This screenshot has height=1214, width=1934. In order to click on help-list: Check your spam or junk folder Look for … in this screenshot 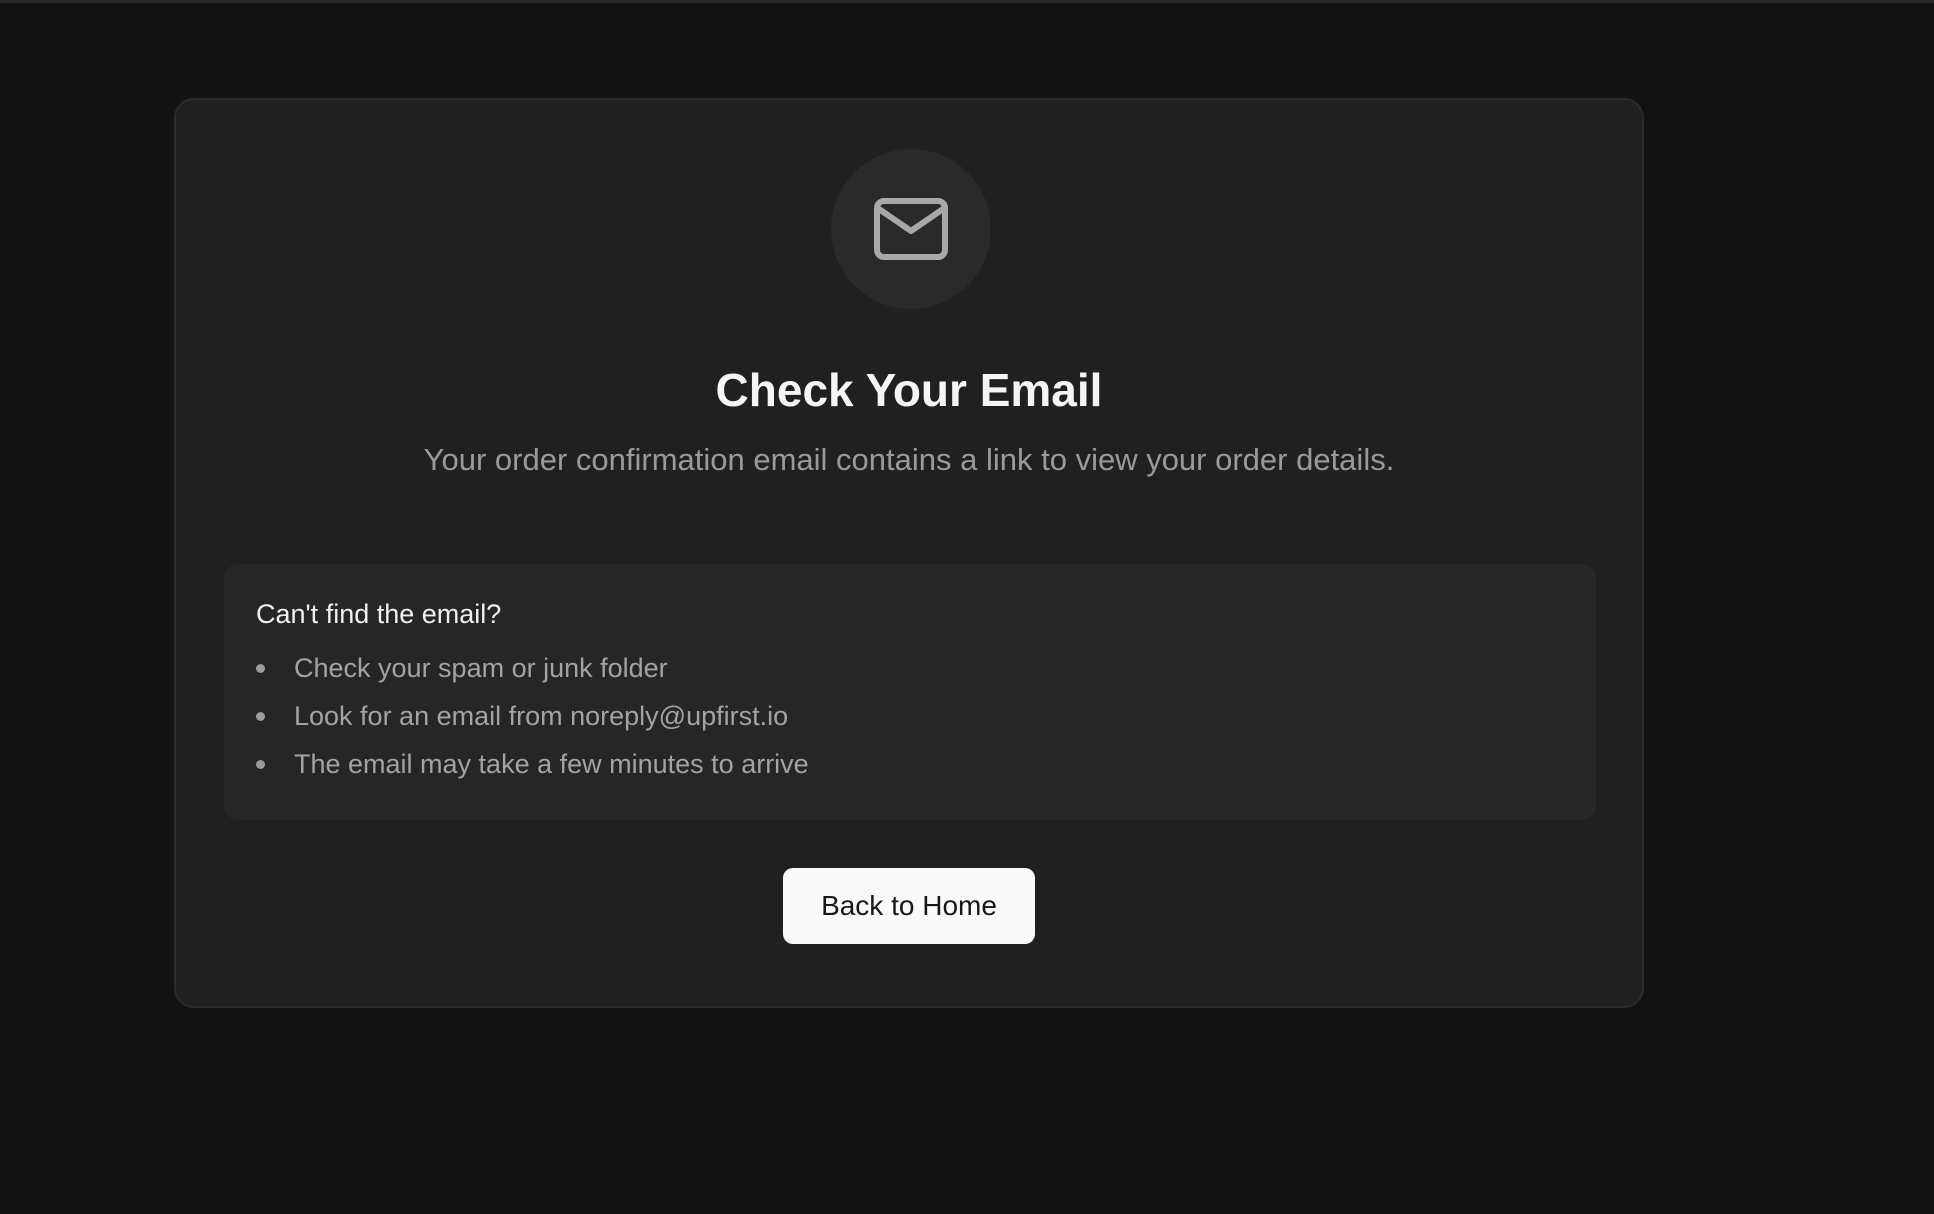, I will do `click(532, 722)`.